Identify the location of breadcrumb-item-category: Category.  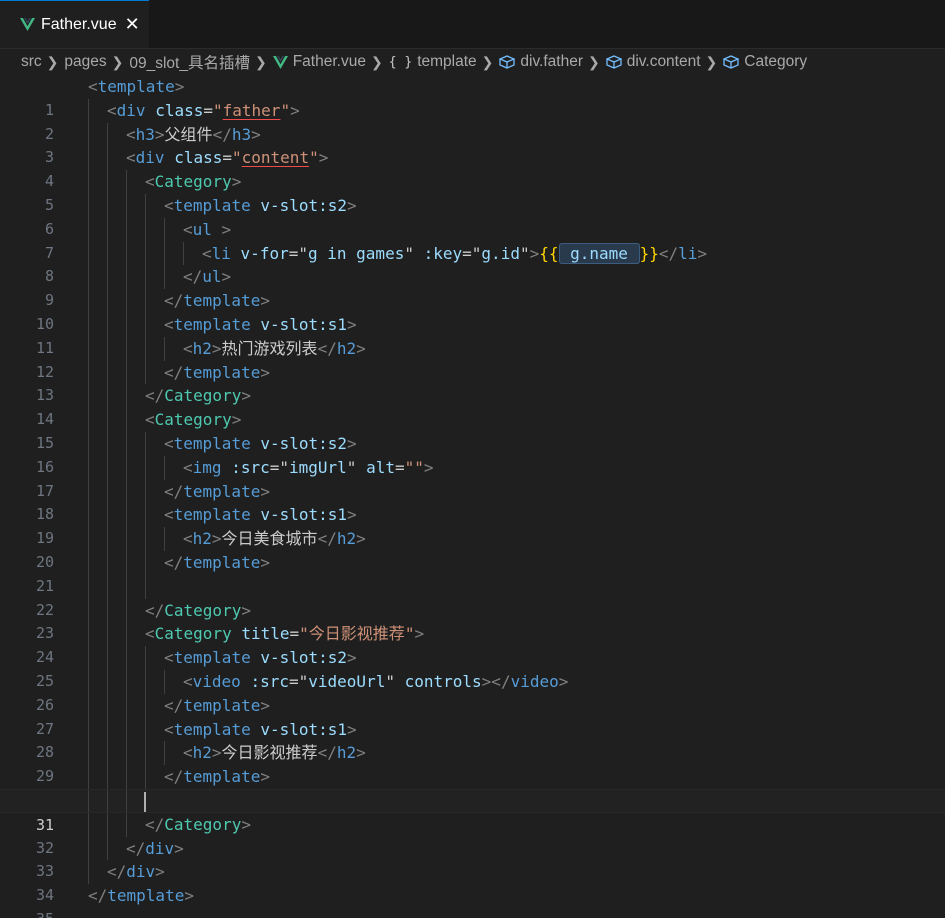
(765, 62).